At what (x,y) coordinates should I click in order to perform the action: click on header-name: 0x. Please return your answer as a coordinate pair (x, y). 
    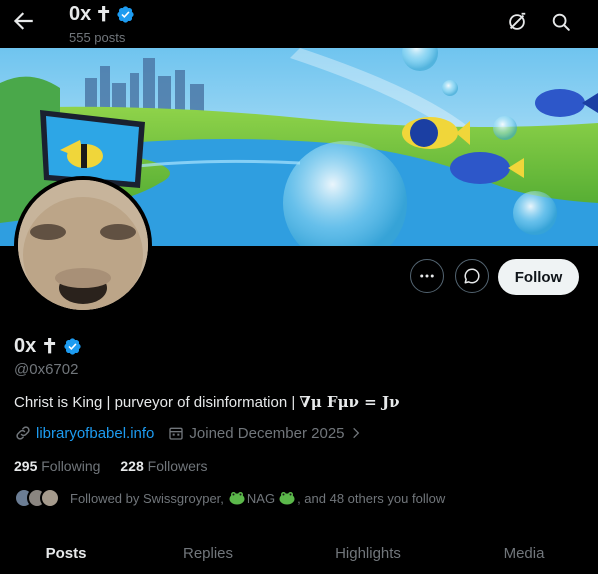
    Looking at the image, I should click on (80, 14).